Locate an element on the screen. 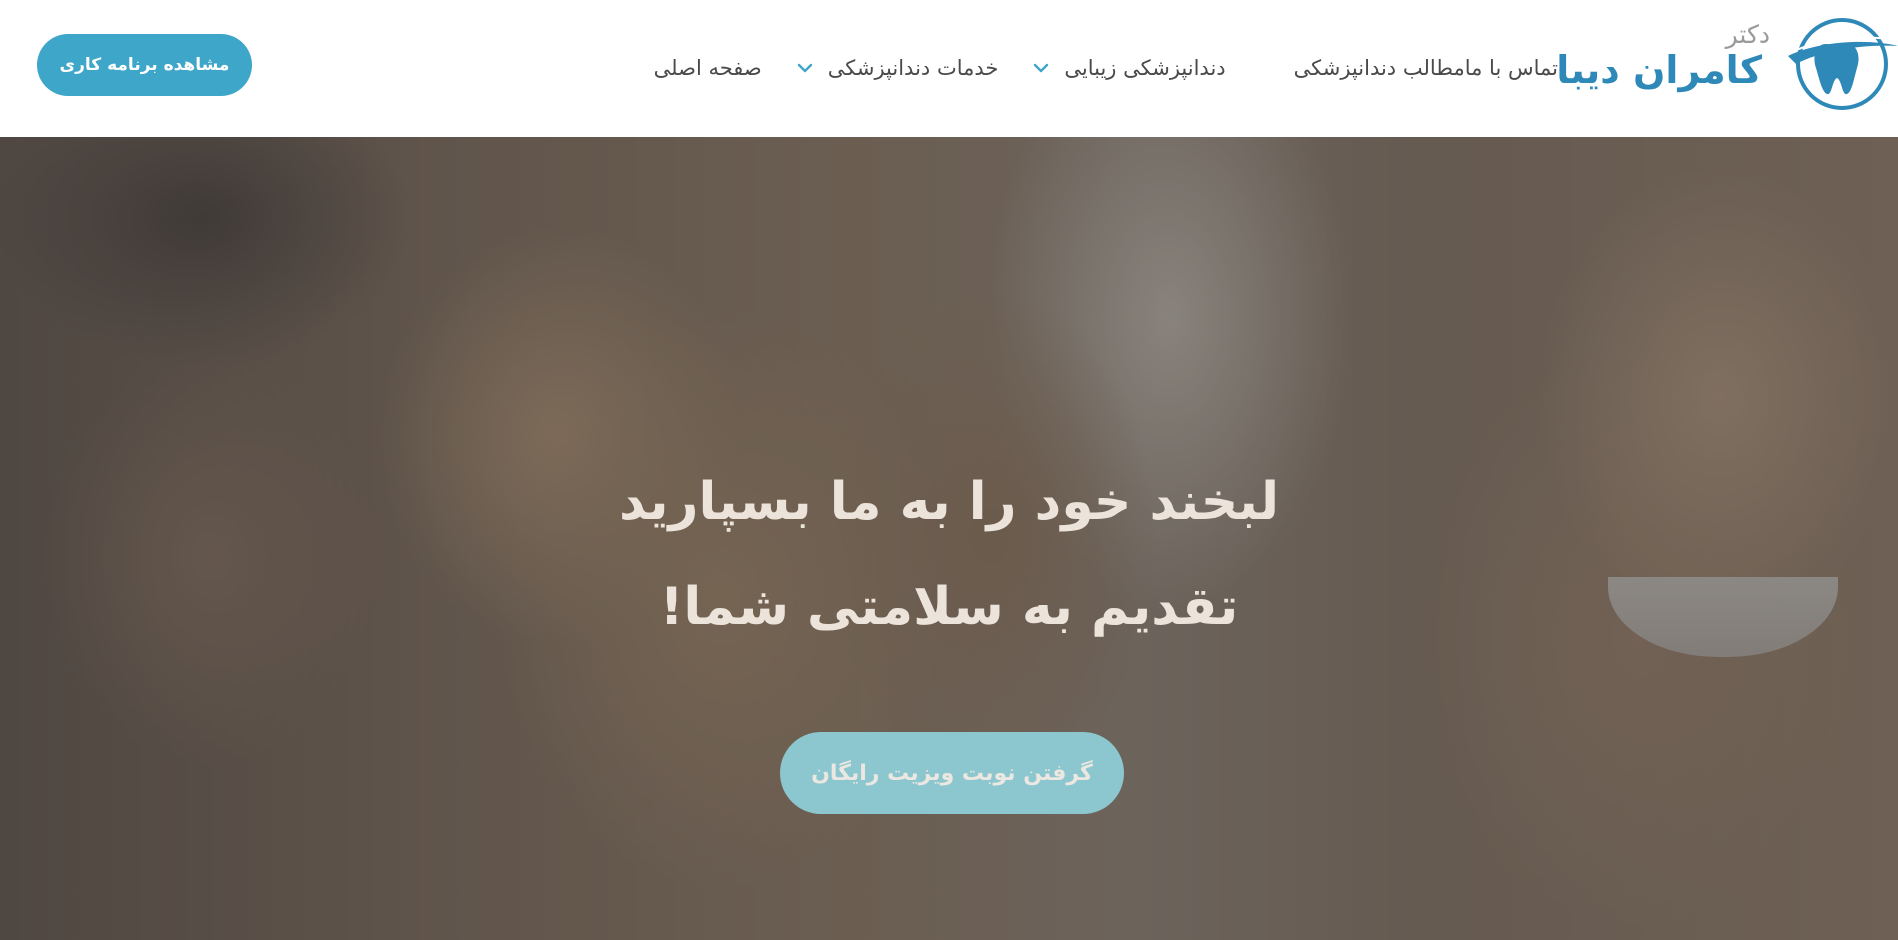 The width and height of the screenshot is (1898, 940). tooth-logo-icon is located at coordinates (1843, 64).